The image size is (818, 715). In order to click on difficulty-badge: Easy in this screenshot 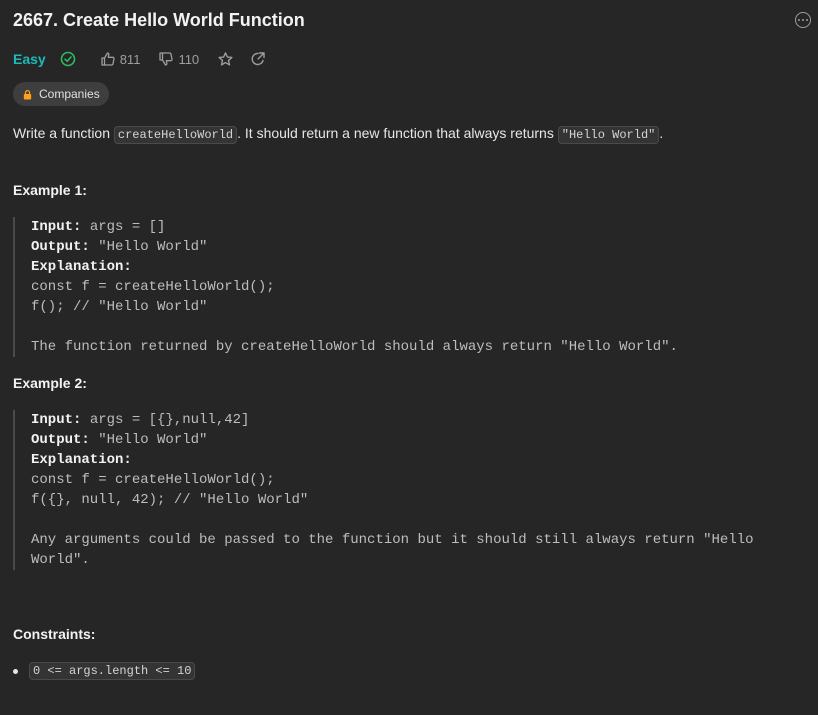, I will do `click(29, 59)`.